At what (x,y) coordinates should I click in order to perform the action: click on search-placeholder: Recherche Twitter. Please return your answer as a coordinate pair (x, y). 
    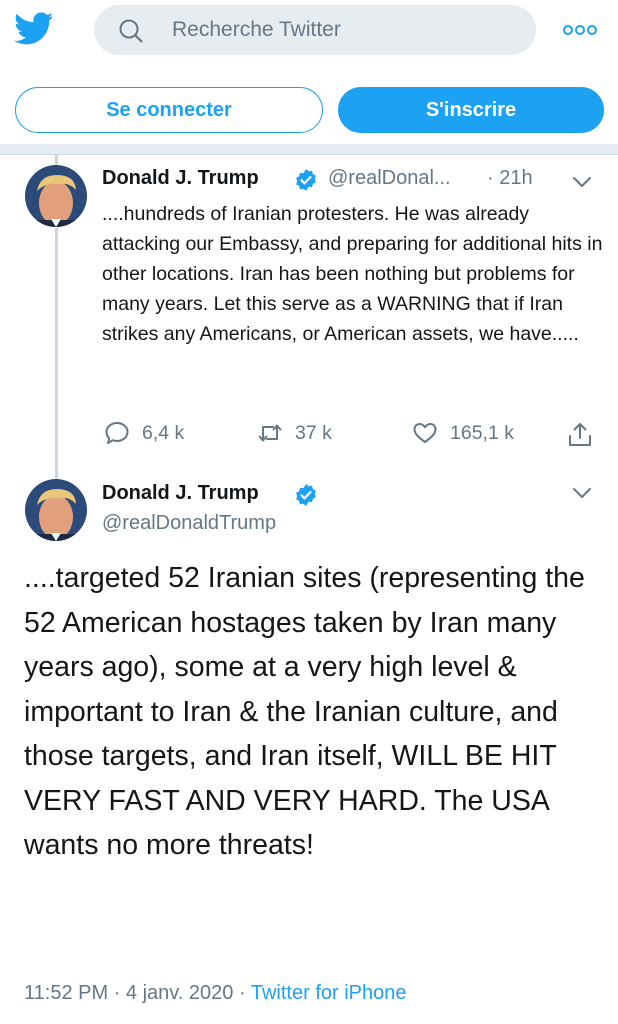
    Looking at the image, I should click on (256, 29).